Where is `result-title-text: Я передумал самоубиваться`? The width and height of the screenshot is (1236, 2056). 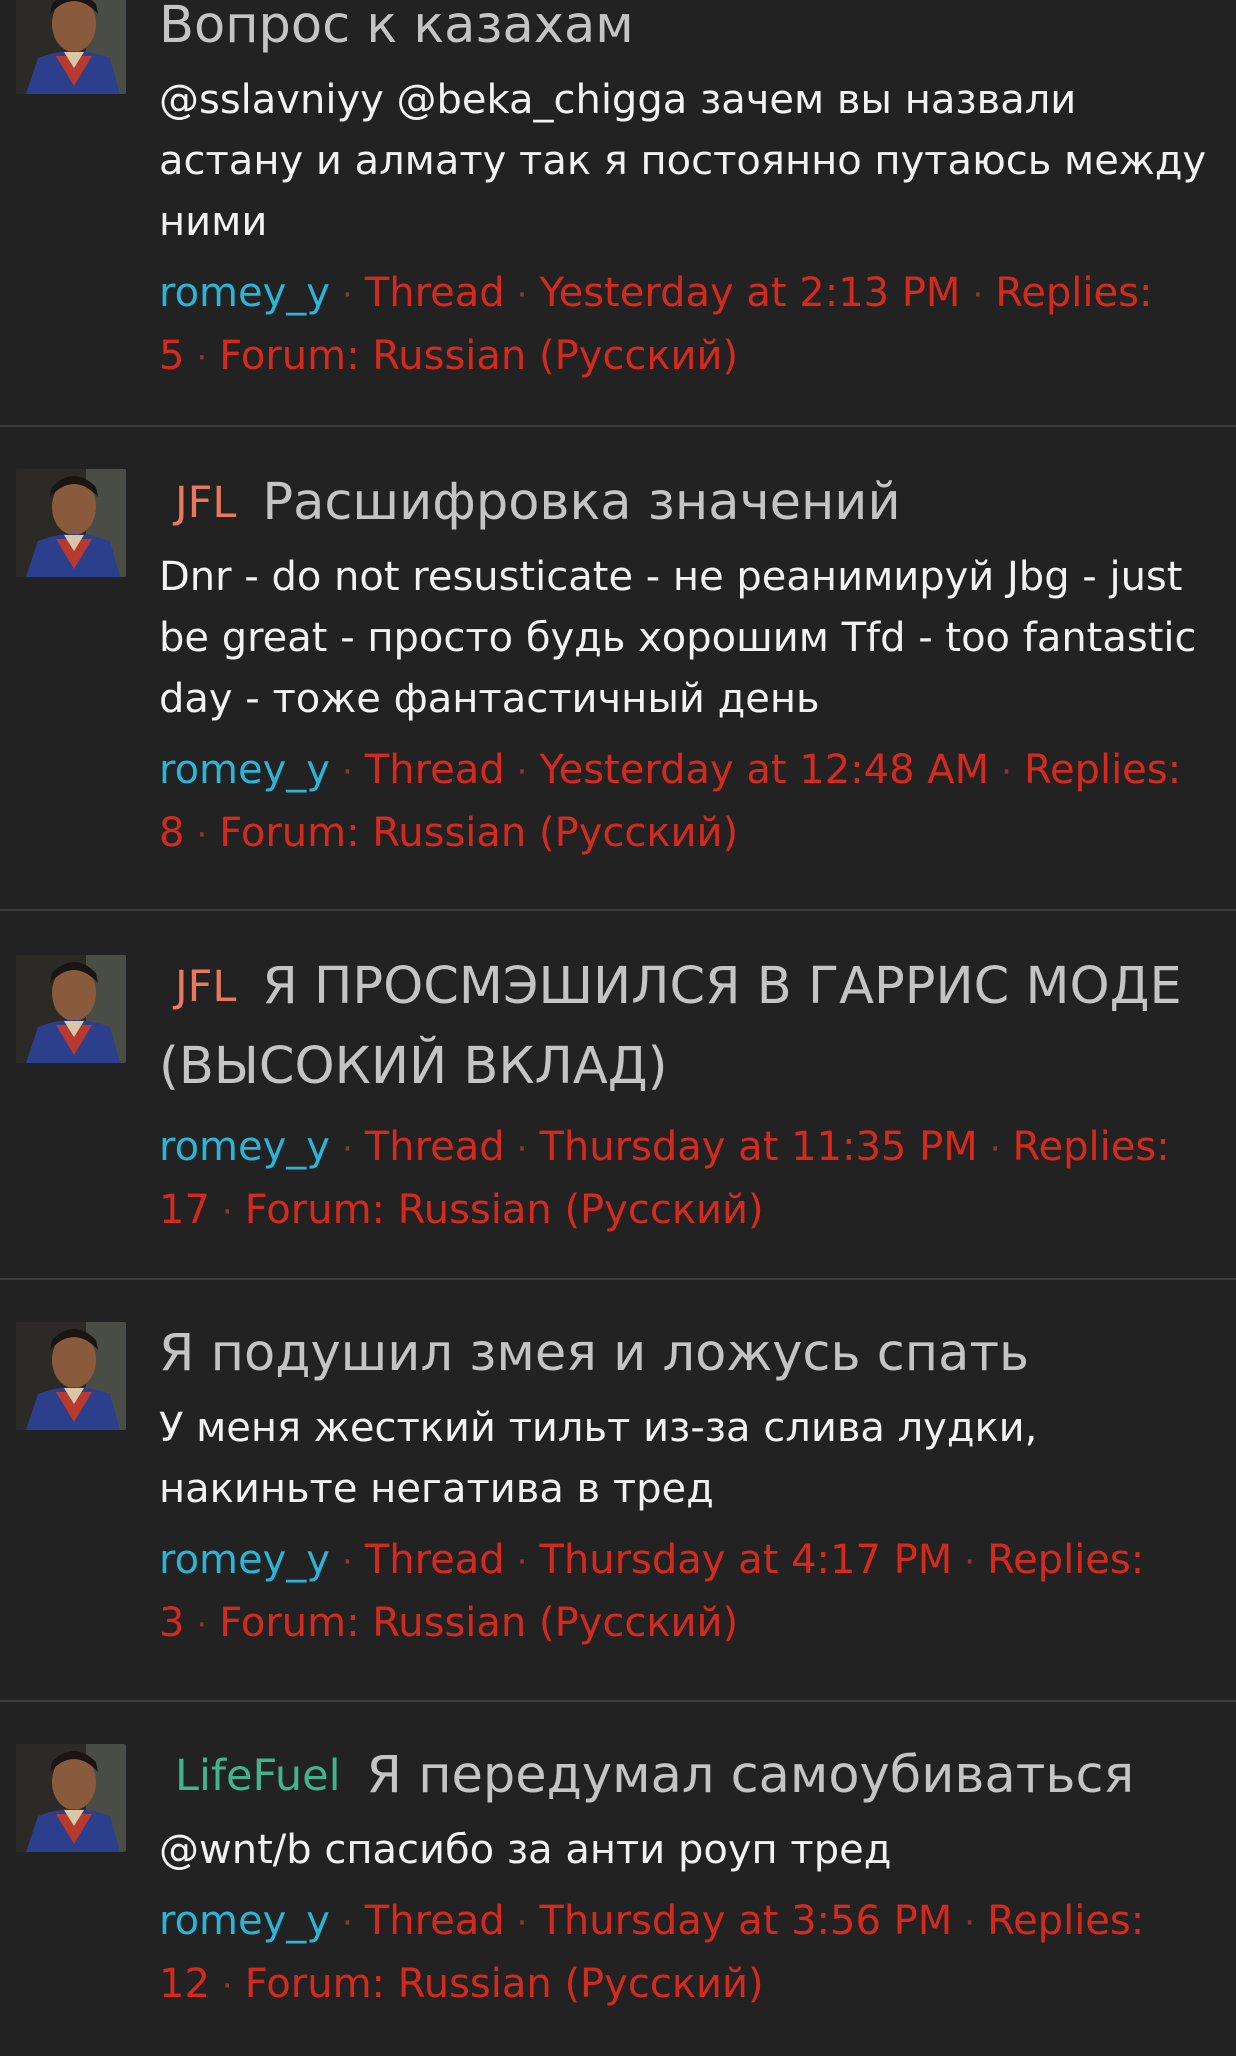 result-title-text: Я передумал самоубиваться is located at coordinates (751, 1775).